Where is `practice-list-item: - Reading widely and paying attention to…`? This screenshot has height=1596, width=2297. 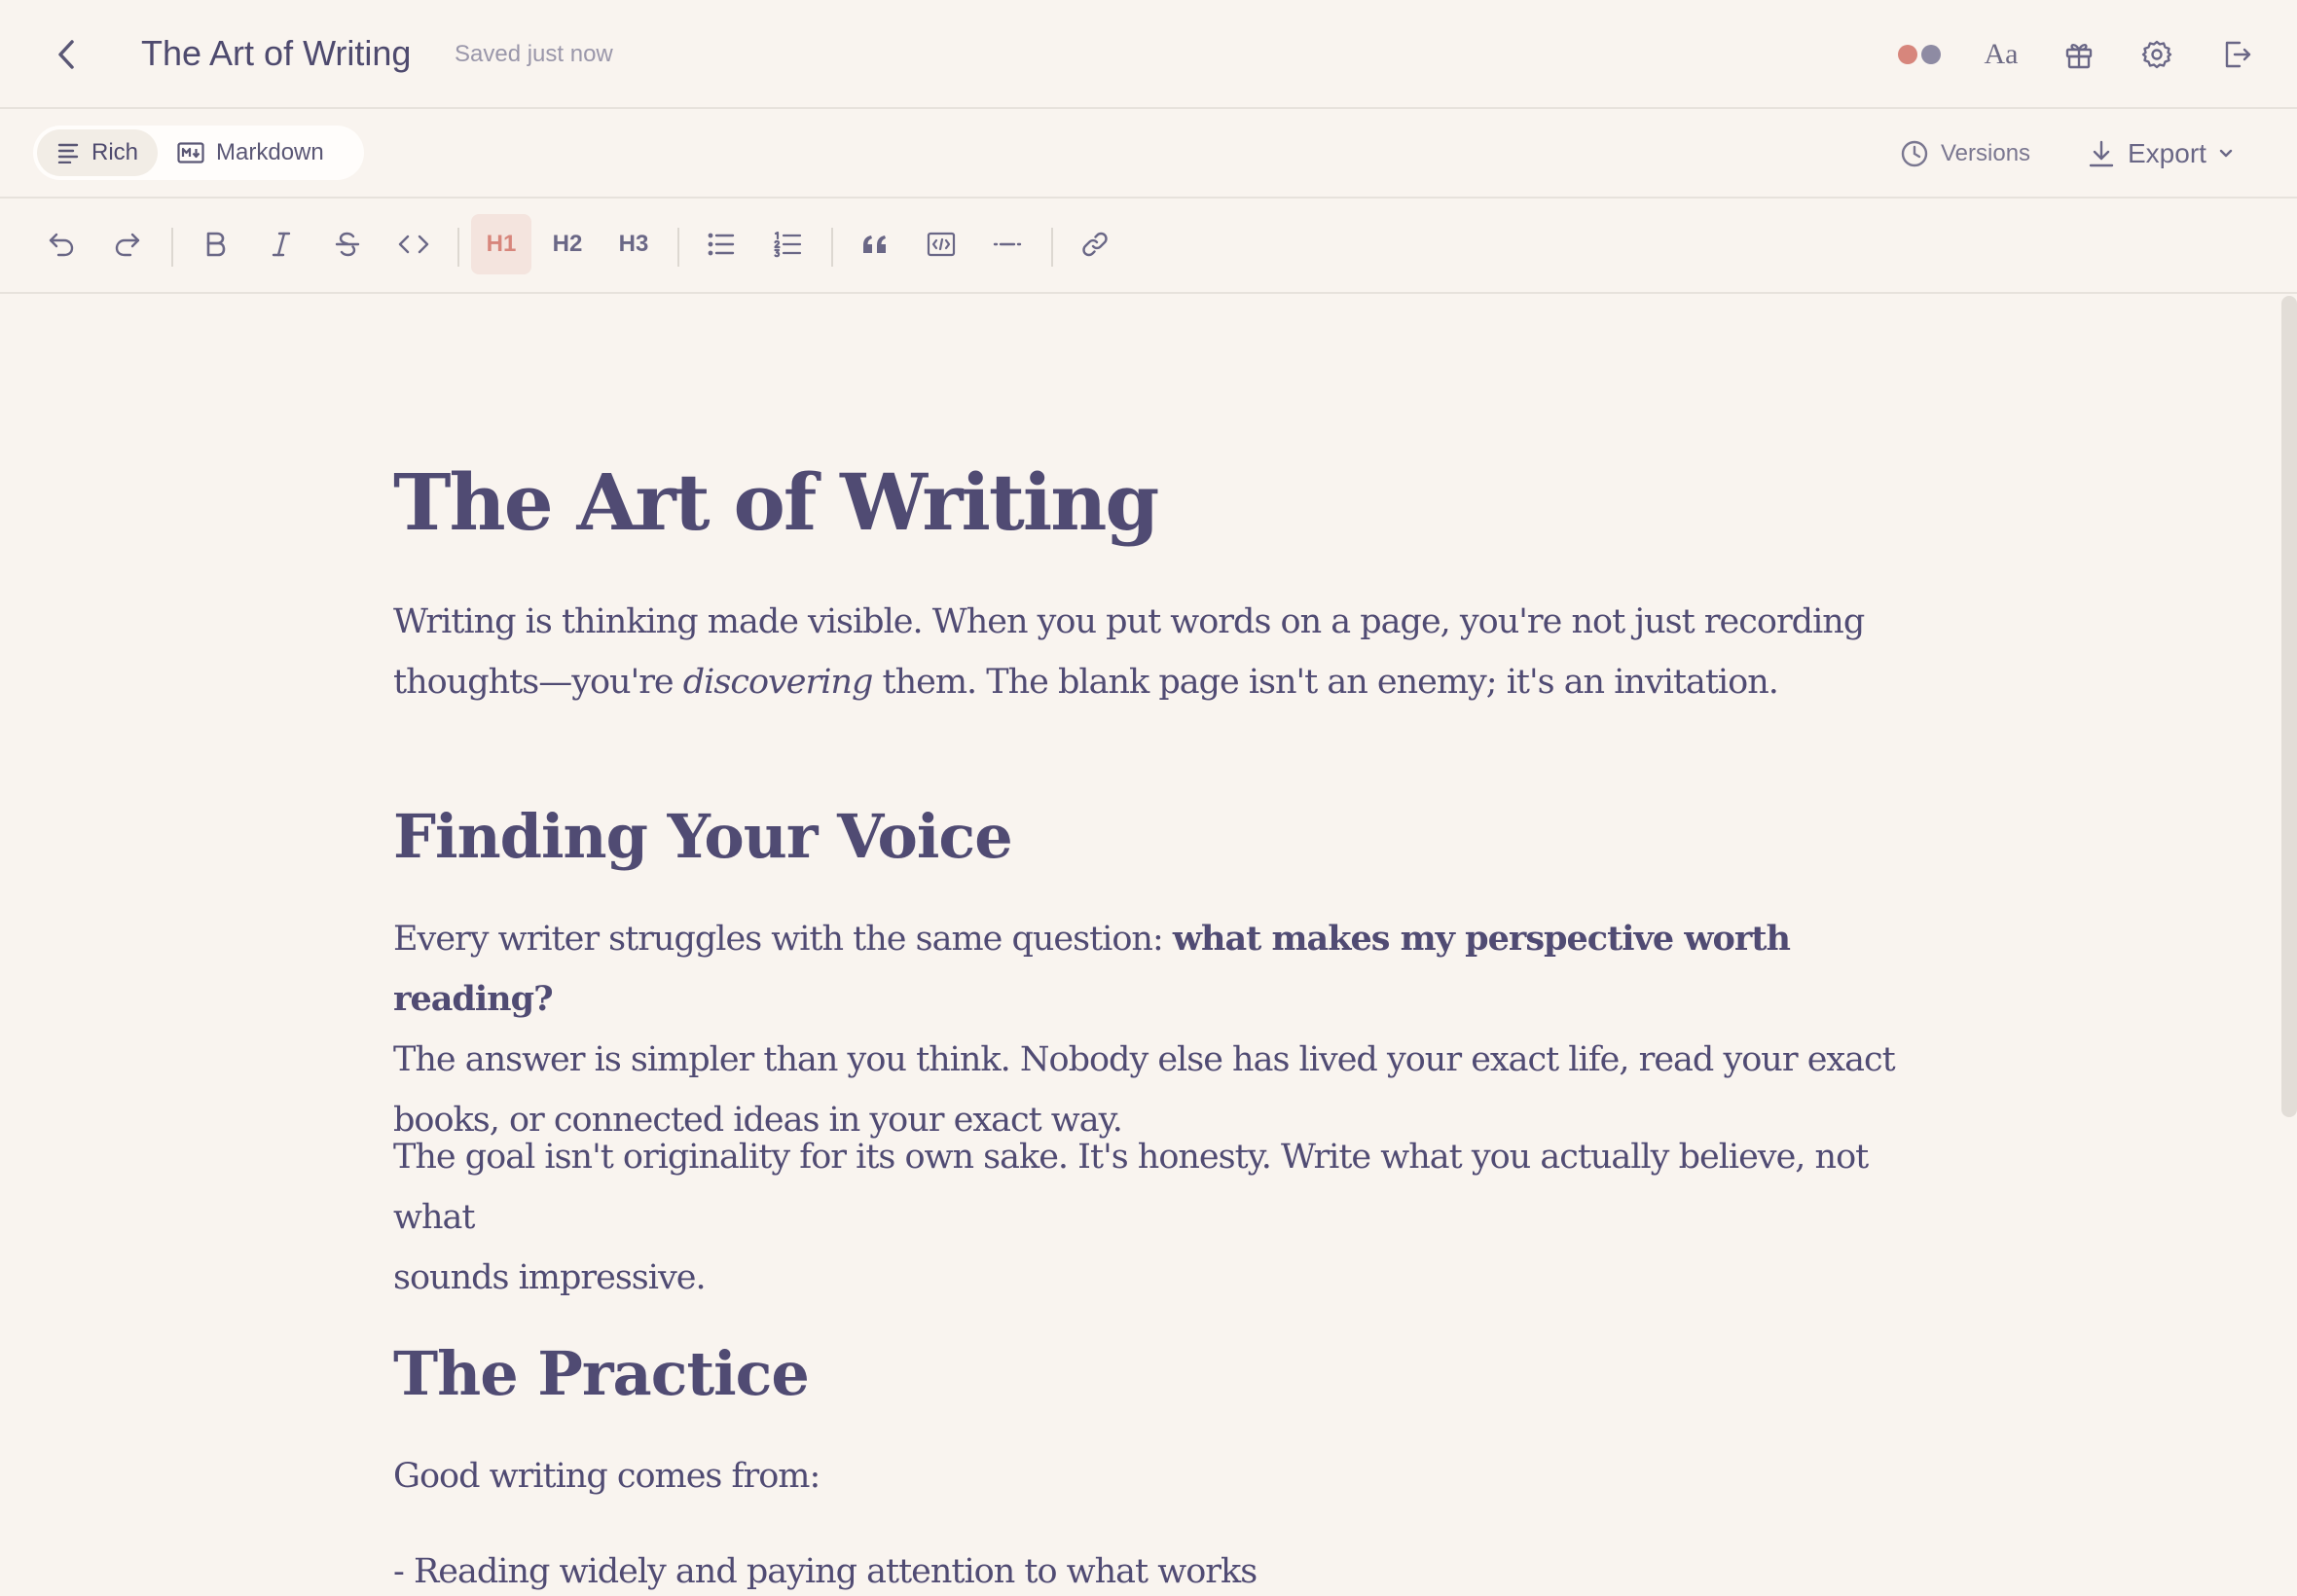
practice-list-item: - Reading widely and paying attention to… is located at coordinates (1152, 1569).